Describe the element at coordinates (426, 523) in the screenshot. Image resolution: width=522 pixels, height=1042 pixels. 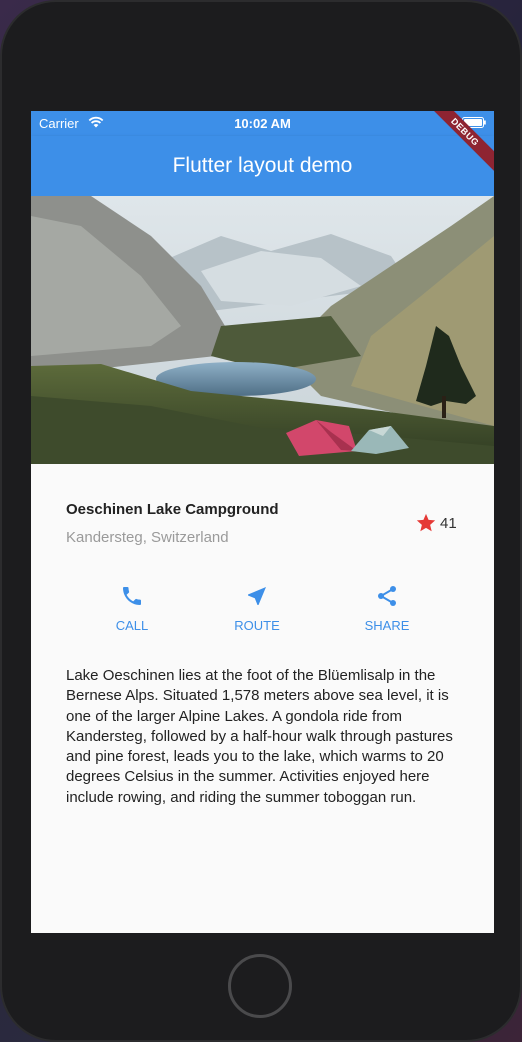
I see `star-icon` at that location.